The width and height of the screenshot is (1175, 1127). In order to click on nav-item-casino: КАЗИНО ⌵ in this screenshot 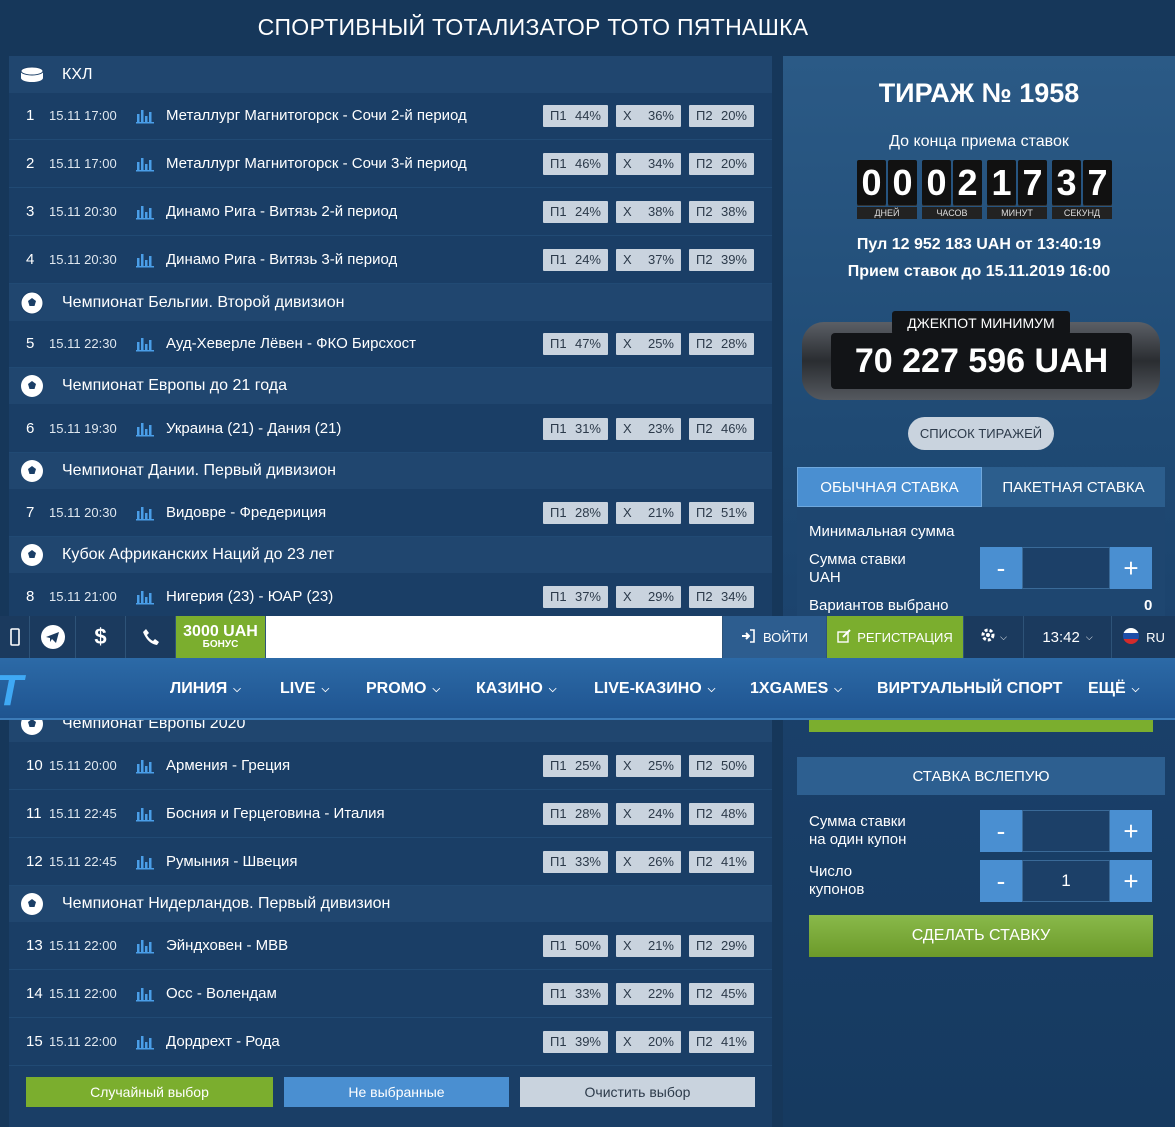, I will do `click(516, 689)`.